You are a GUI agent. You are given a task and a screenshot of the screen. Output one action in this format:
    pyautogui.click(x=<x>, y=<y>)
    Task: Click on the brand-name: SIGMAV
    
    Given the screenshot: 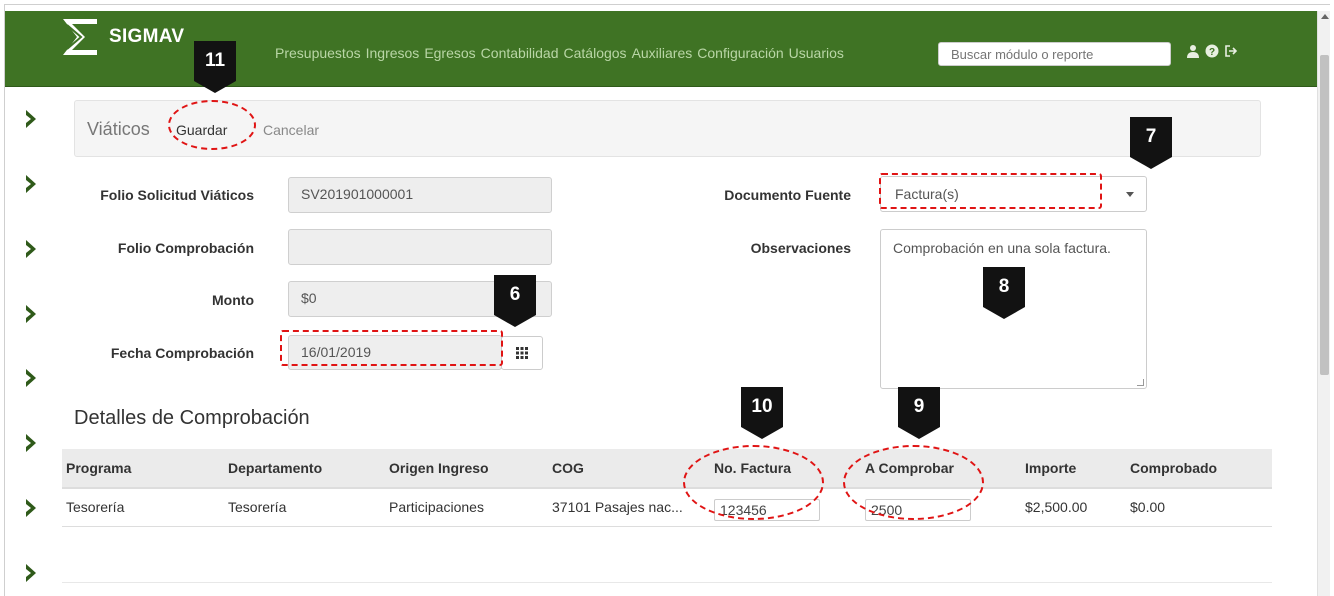 What is the action you would take?
    pyautogui.click(x=147, y=36)
    